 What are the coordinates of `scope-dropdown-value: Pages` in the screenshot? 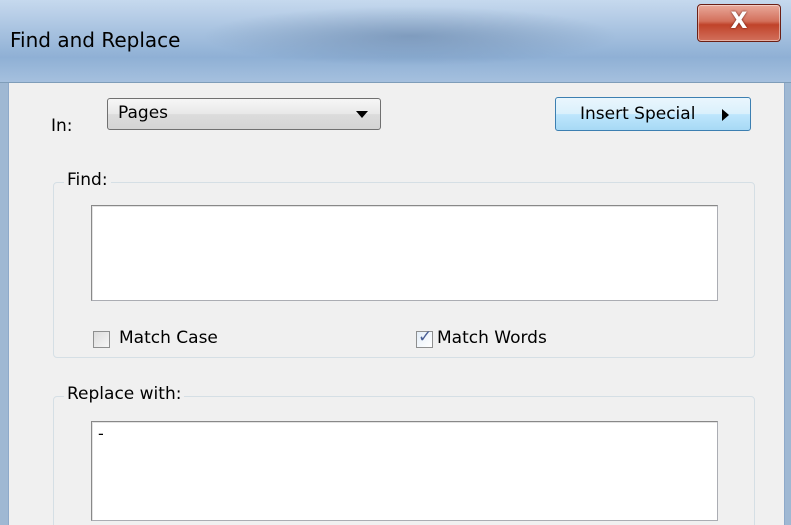 It's located at (143, 113).